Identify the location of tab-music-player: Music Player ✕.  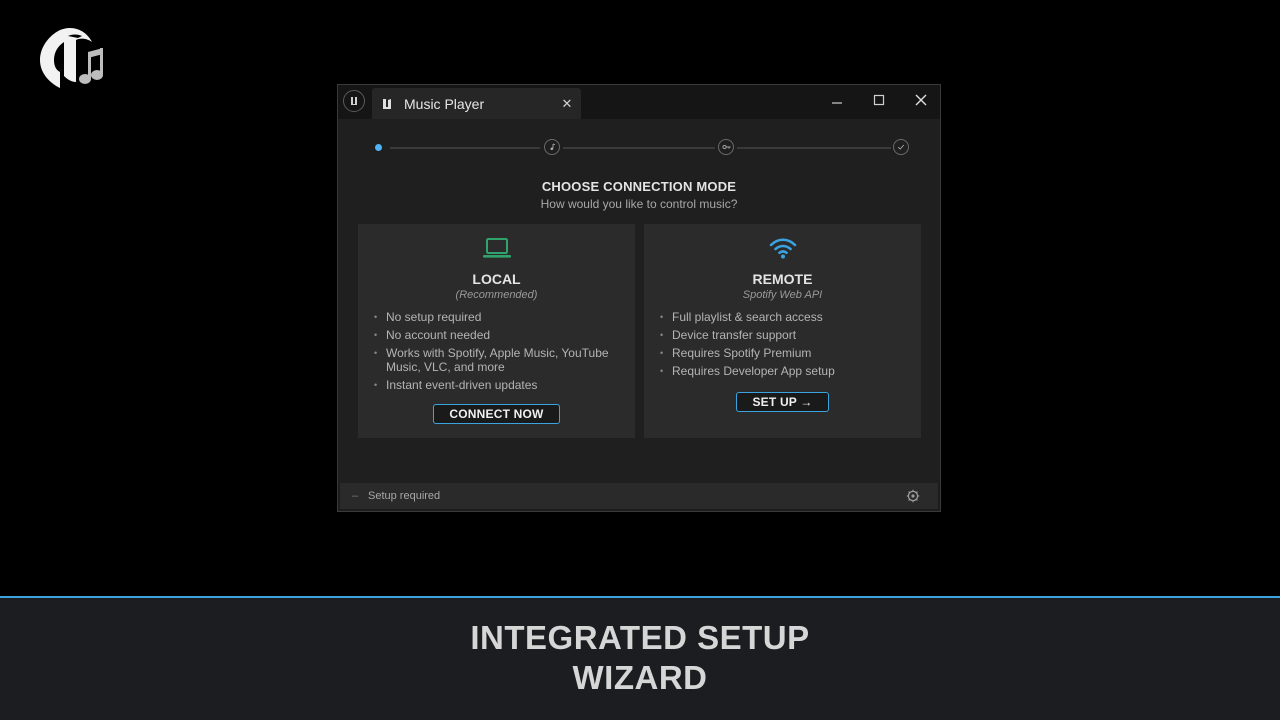
(476, 103).